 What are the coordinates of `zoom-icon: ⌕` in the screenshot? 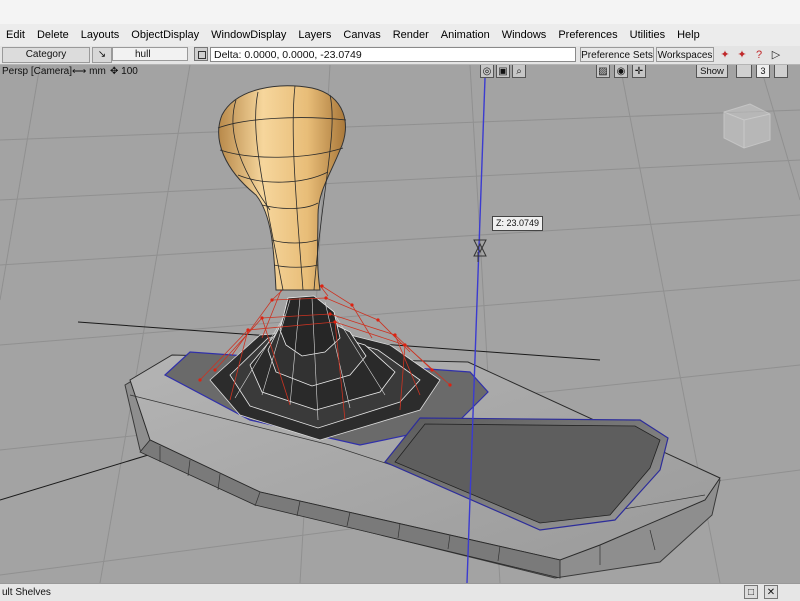 It's located at (519, 71).